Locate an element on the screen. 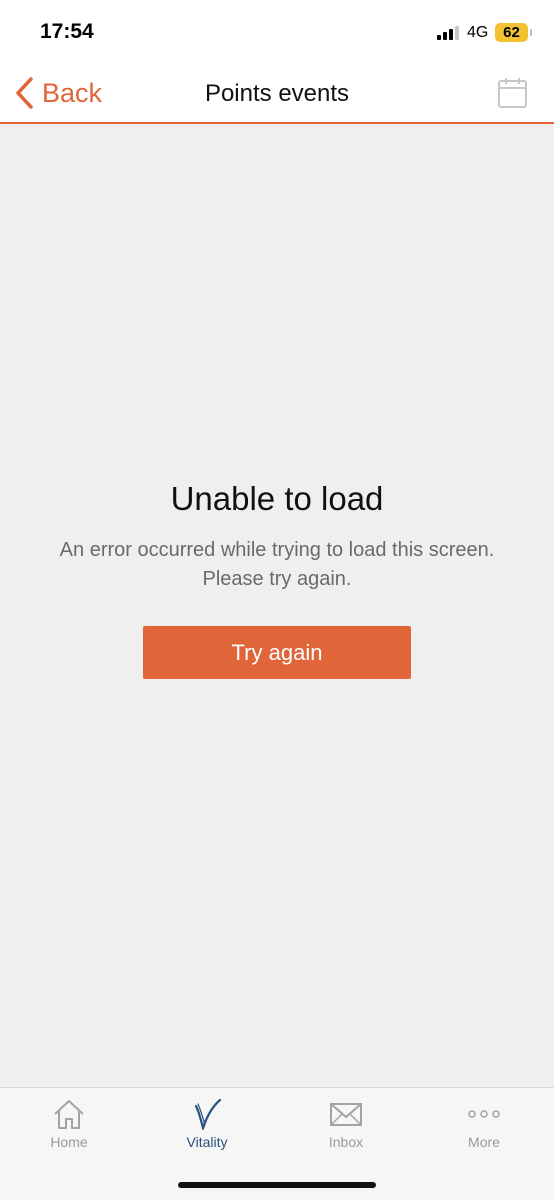 This screenshot has height=1200, width=554. battery-icon: 62 is located at coordinates (513, 32).